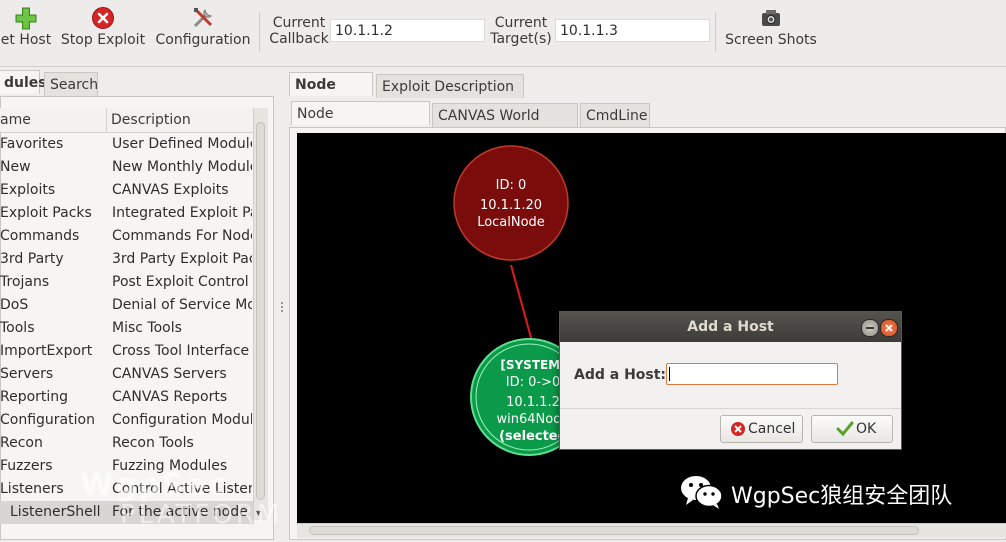 The image size is (1006, 542). I want to click on module-description: CANVAS Reports, so click(170, 397).